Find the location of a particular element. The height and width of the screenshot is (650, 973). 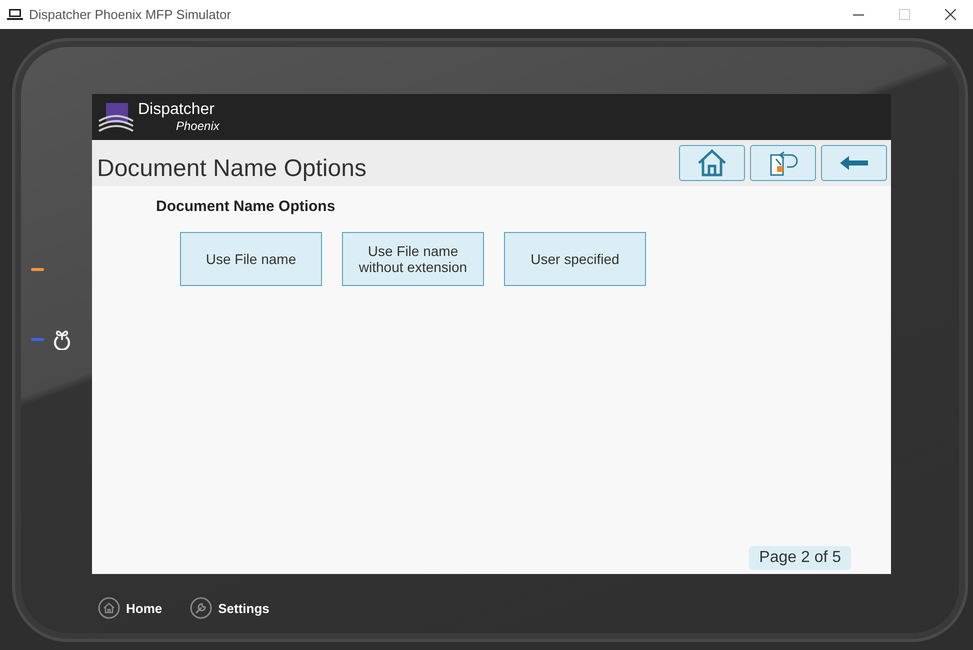

option-button: User specified is located at coordinates (575, 259).